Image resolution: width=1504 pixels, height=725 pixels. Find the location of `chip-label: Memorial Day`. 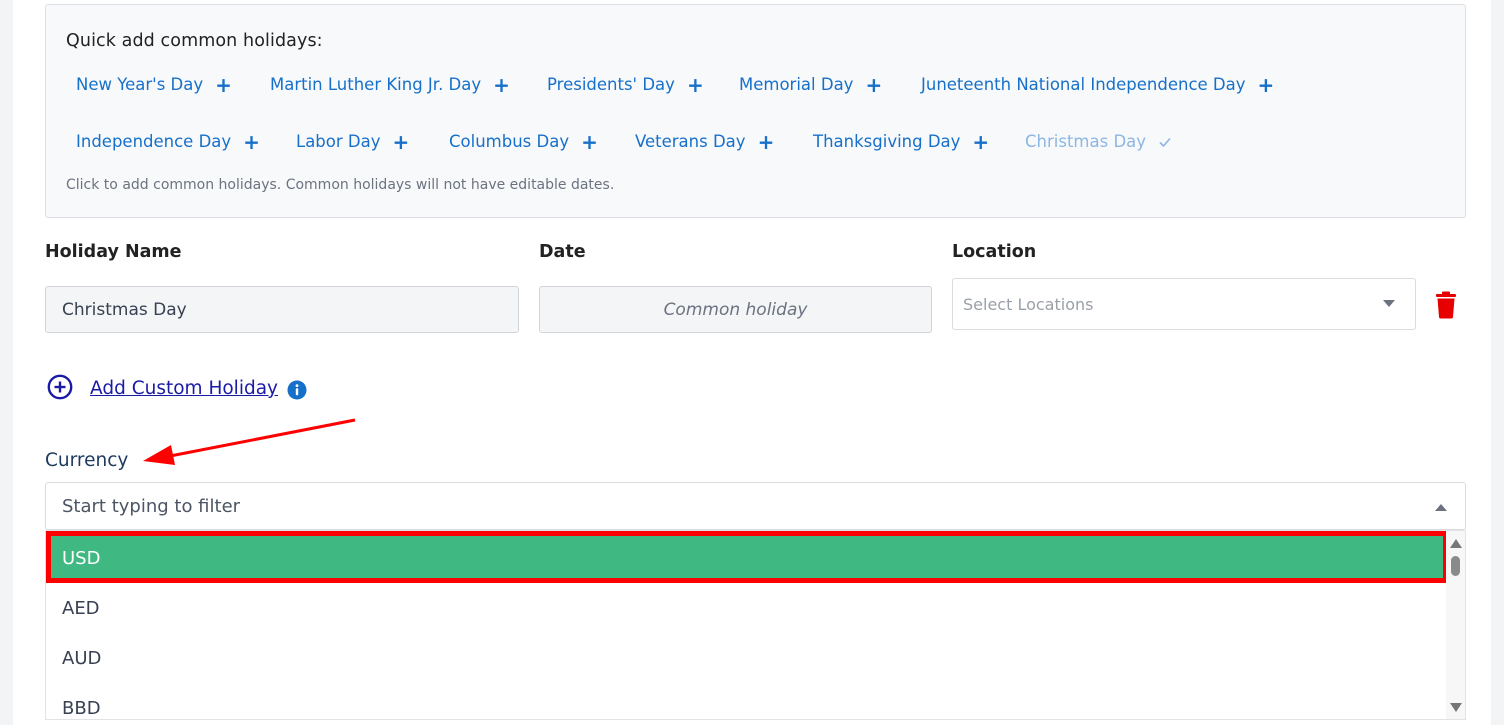

chip-label: Memorial Day is located at coordinates (796, 84).